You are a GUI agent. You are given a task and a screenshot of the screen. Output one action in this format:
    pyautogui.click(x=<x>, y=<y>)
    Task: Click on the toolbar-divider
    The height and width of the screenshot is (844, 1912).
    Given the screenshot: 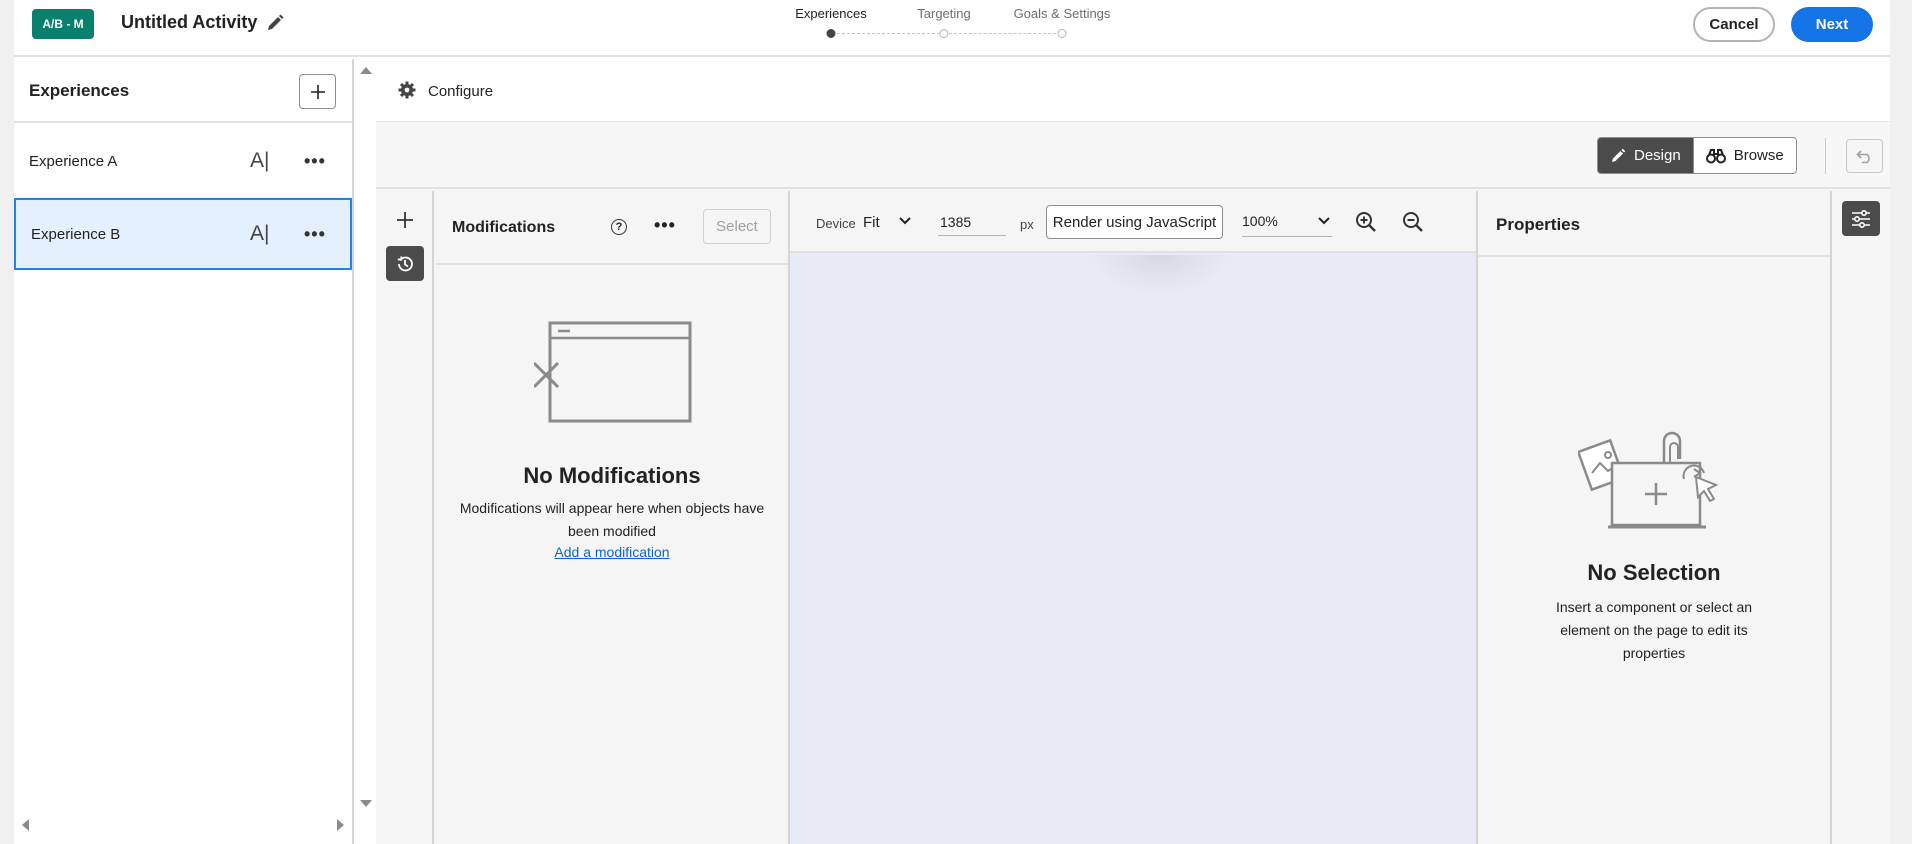 What is the action you would take?
    pyautogui.click(x=1825, y=156)
    